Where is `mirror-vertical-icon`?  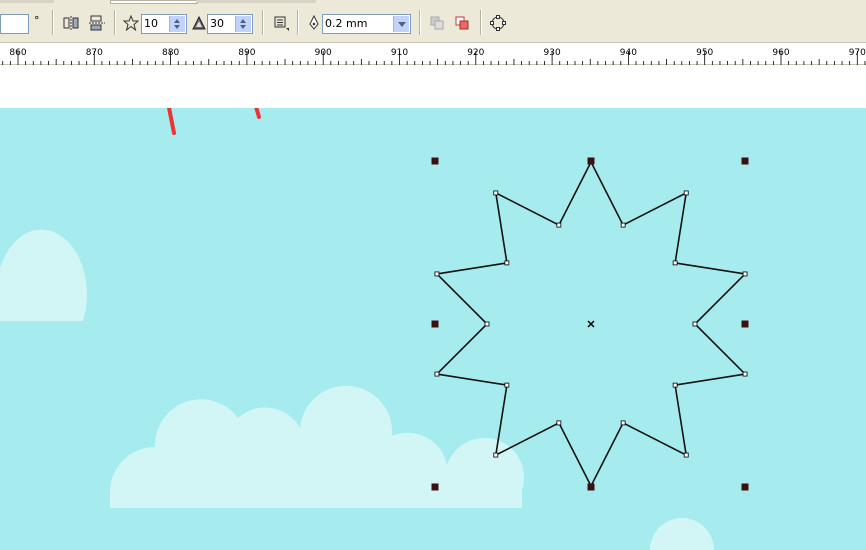
mirror-vertical-icon is located at coordinates (97, 23).